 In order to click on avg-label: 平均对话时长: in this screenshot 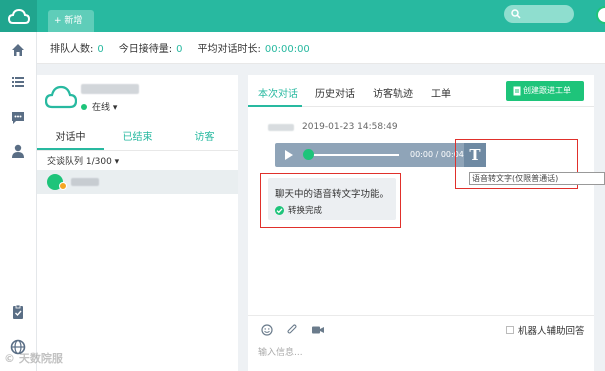, I will do `click(229, 49)`.